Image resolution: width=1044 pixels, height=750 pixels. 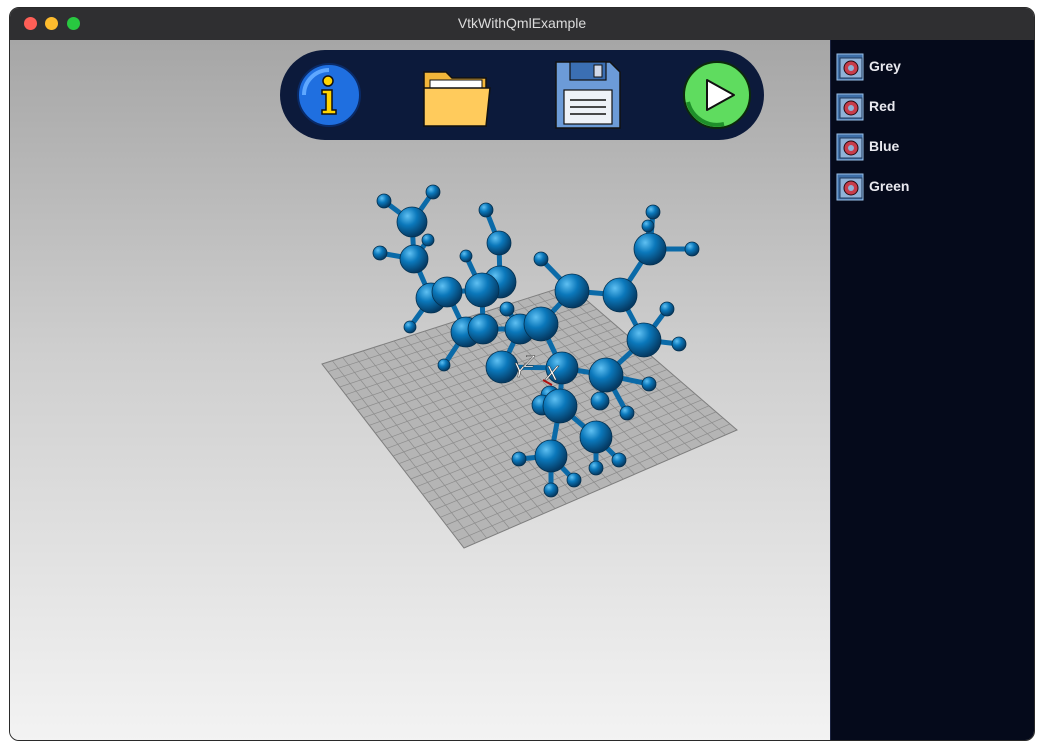 I want to click on folder-icon, so click(x=457, y=99).